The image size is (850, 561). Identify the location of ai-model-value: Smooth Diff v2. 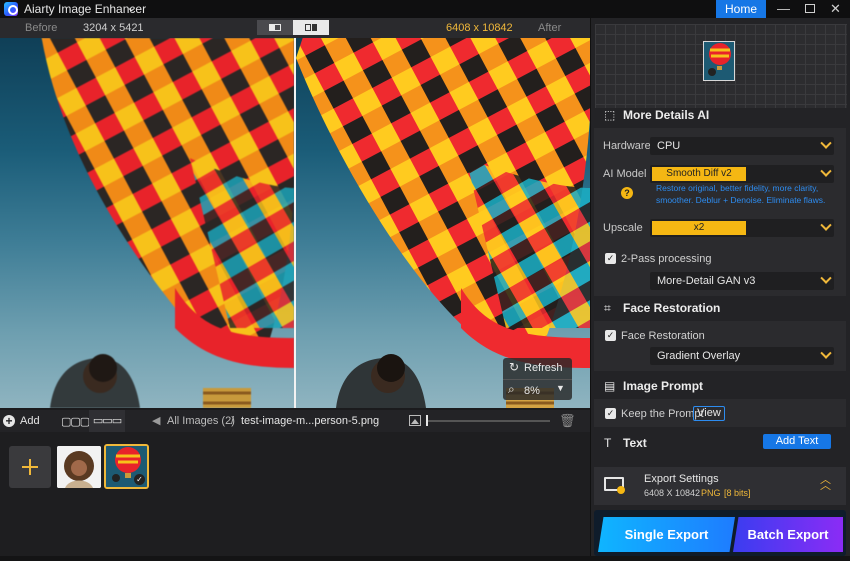
(699, 174).